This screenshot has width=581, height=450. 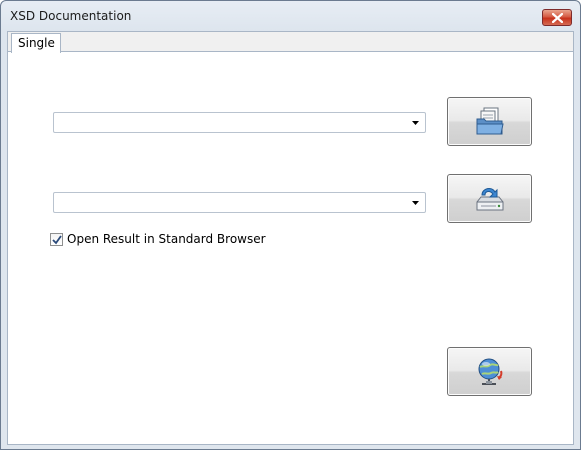 I want to click on open-in-browser-label: Open Result in Standard Browser, so click(x=166, y=239).